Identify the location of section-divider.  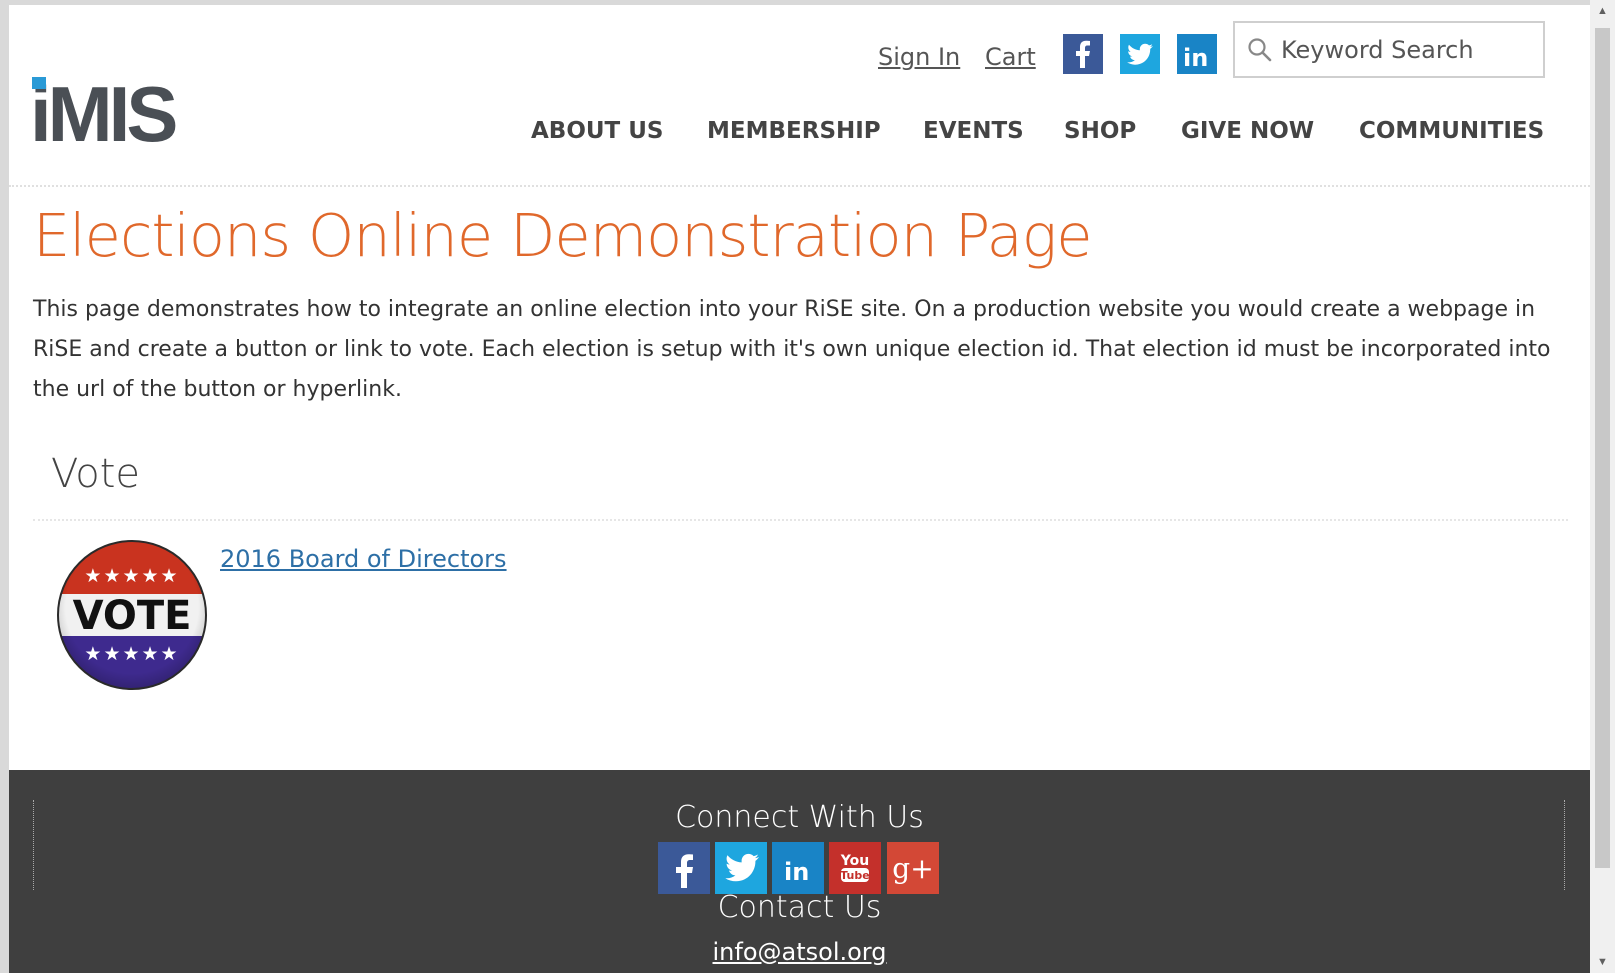
(800, 520).